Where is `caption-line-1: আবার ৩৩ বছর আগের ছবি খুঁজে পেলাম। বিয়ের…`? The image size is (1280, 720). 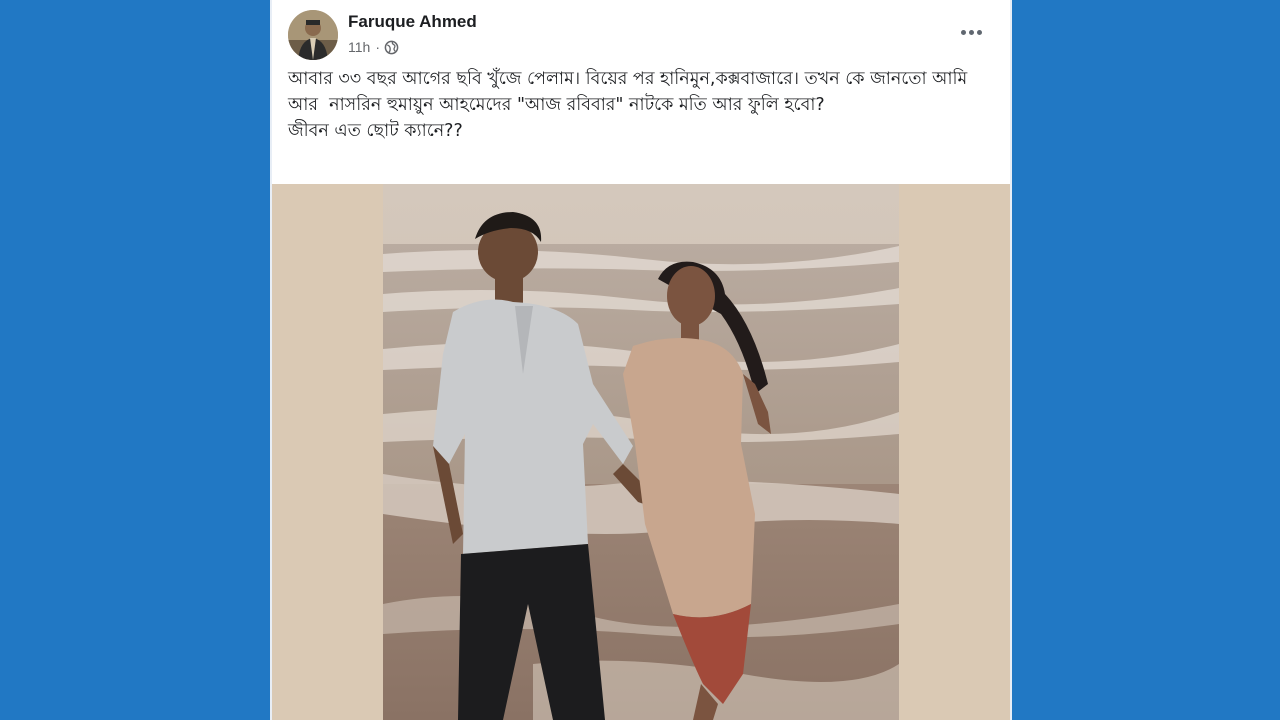 caption-line-1: আবার ৩৩ বছর আগের ছবি খুঁজে পেলাম। বিয়ের… is located at coordinates (630, 92).